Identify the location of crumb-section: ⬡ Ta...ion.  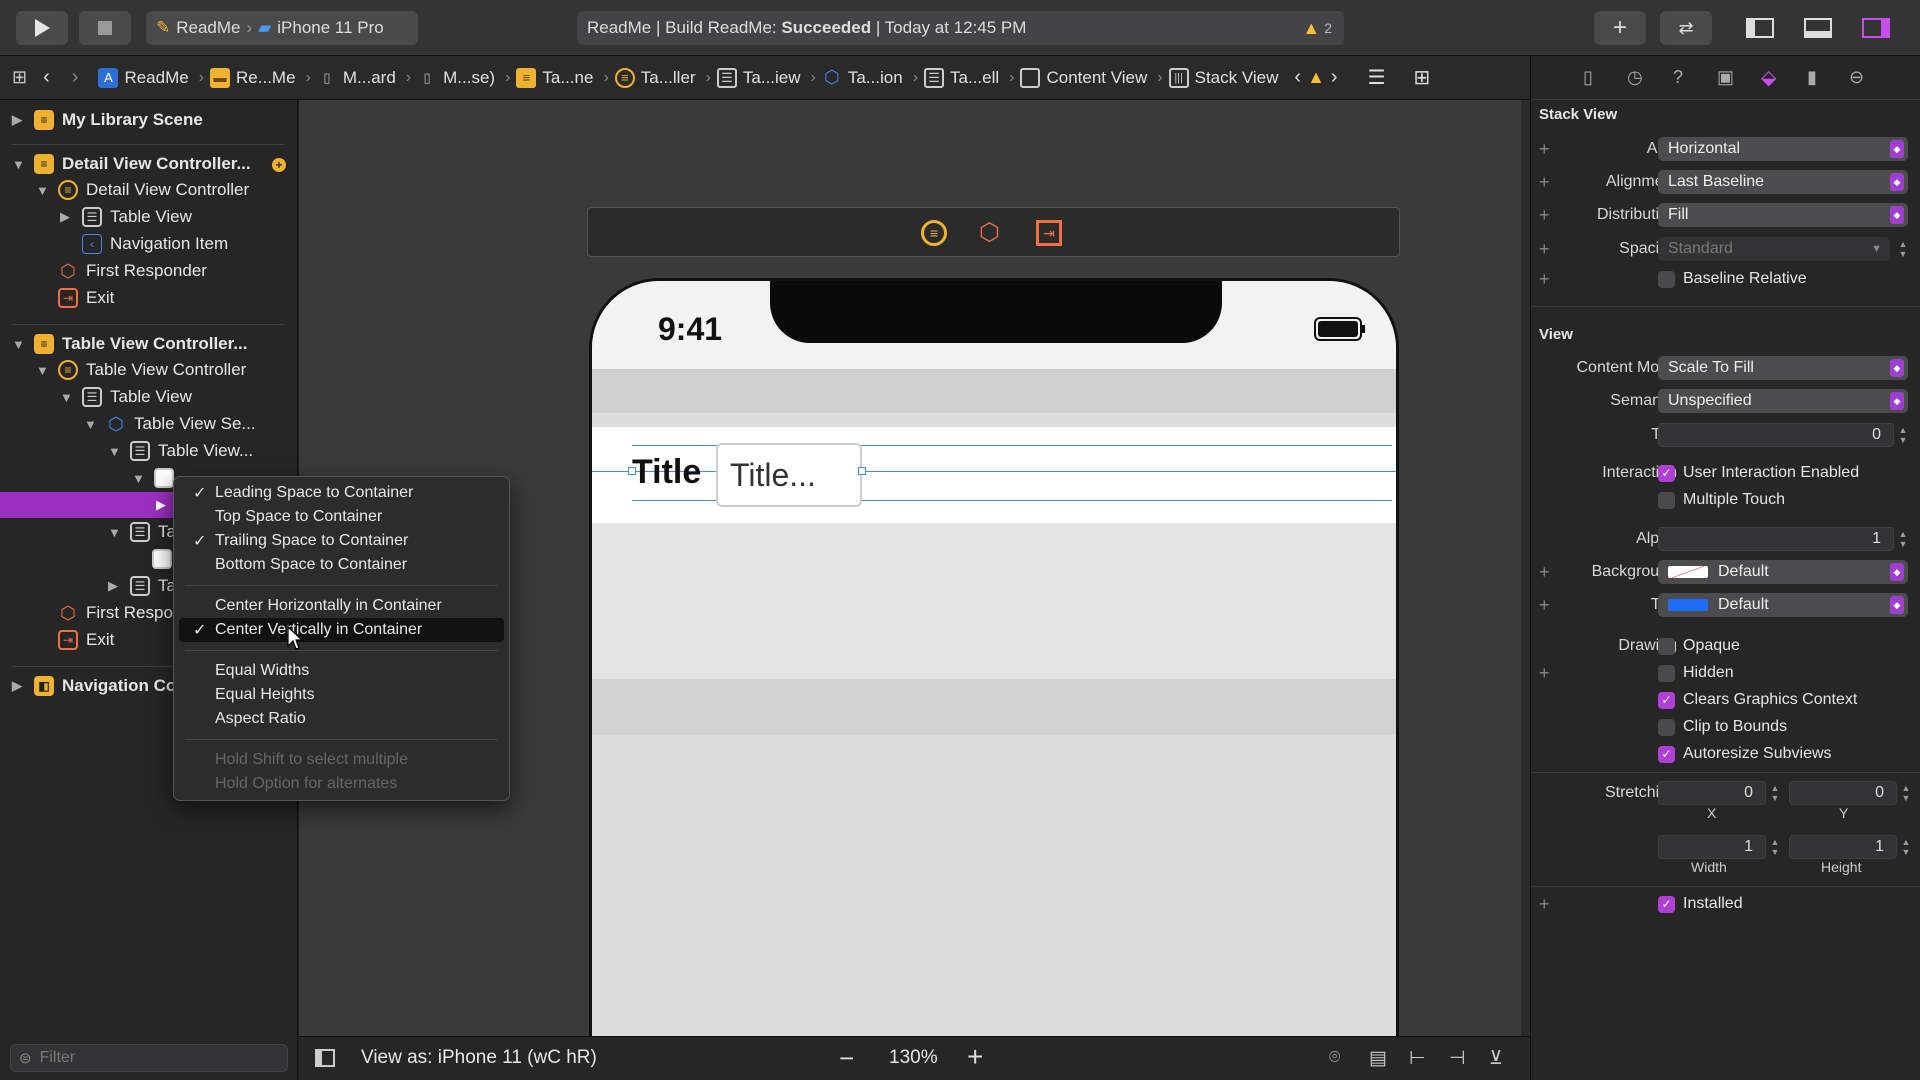
(862, 77).